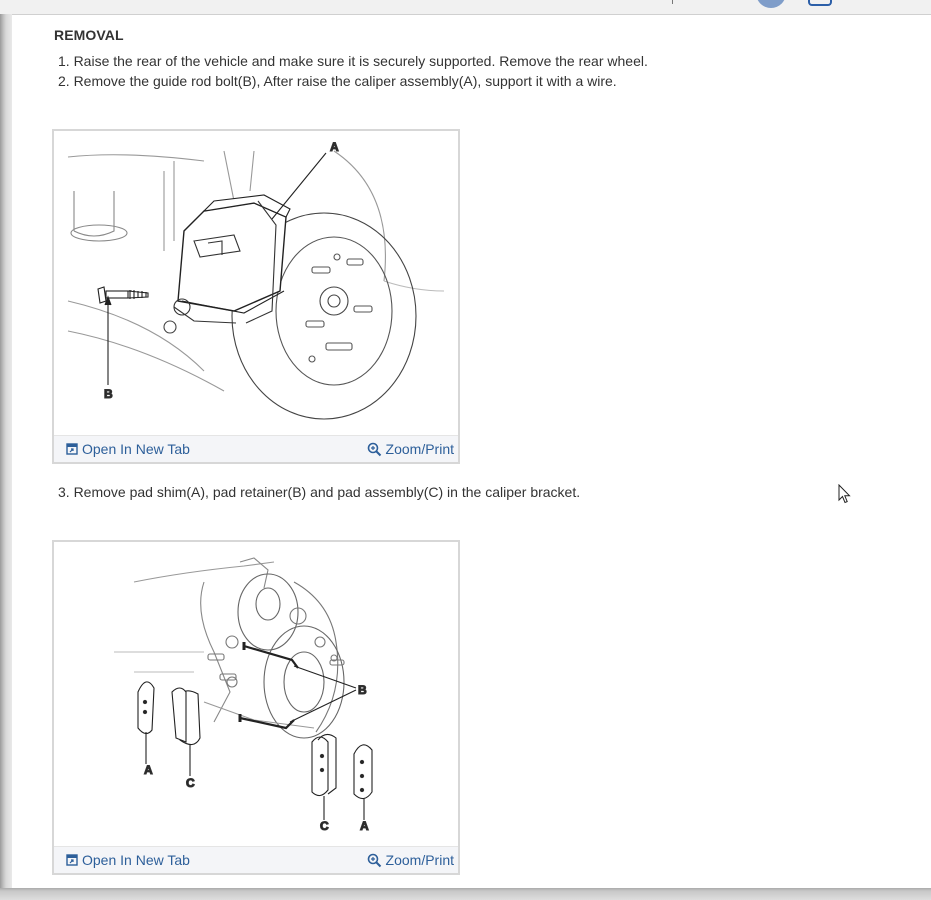  Describe the element at coordinates (89, 35) in the screenshot. I see `section-title: REMOVAL` at that location.